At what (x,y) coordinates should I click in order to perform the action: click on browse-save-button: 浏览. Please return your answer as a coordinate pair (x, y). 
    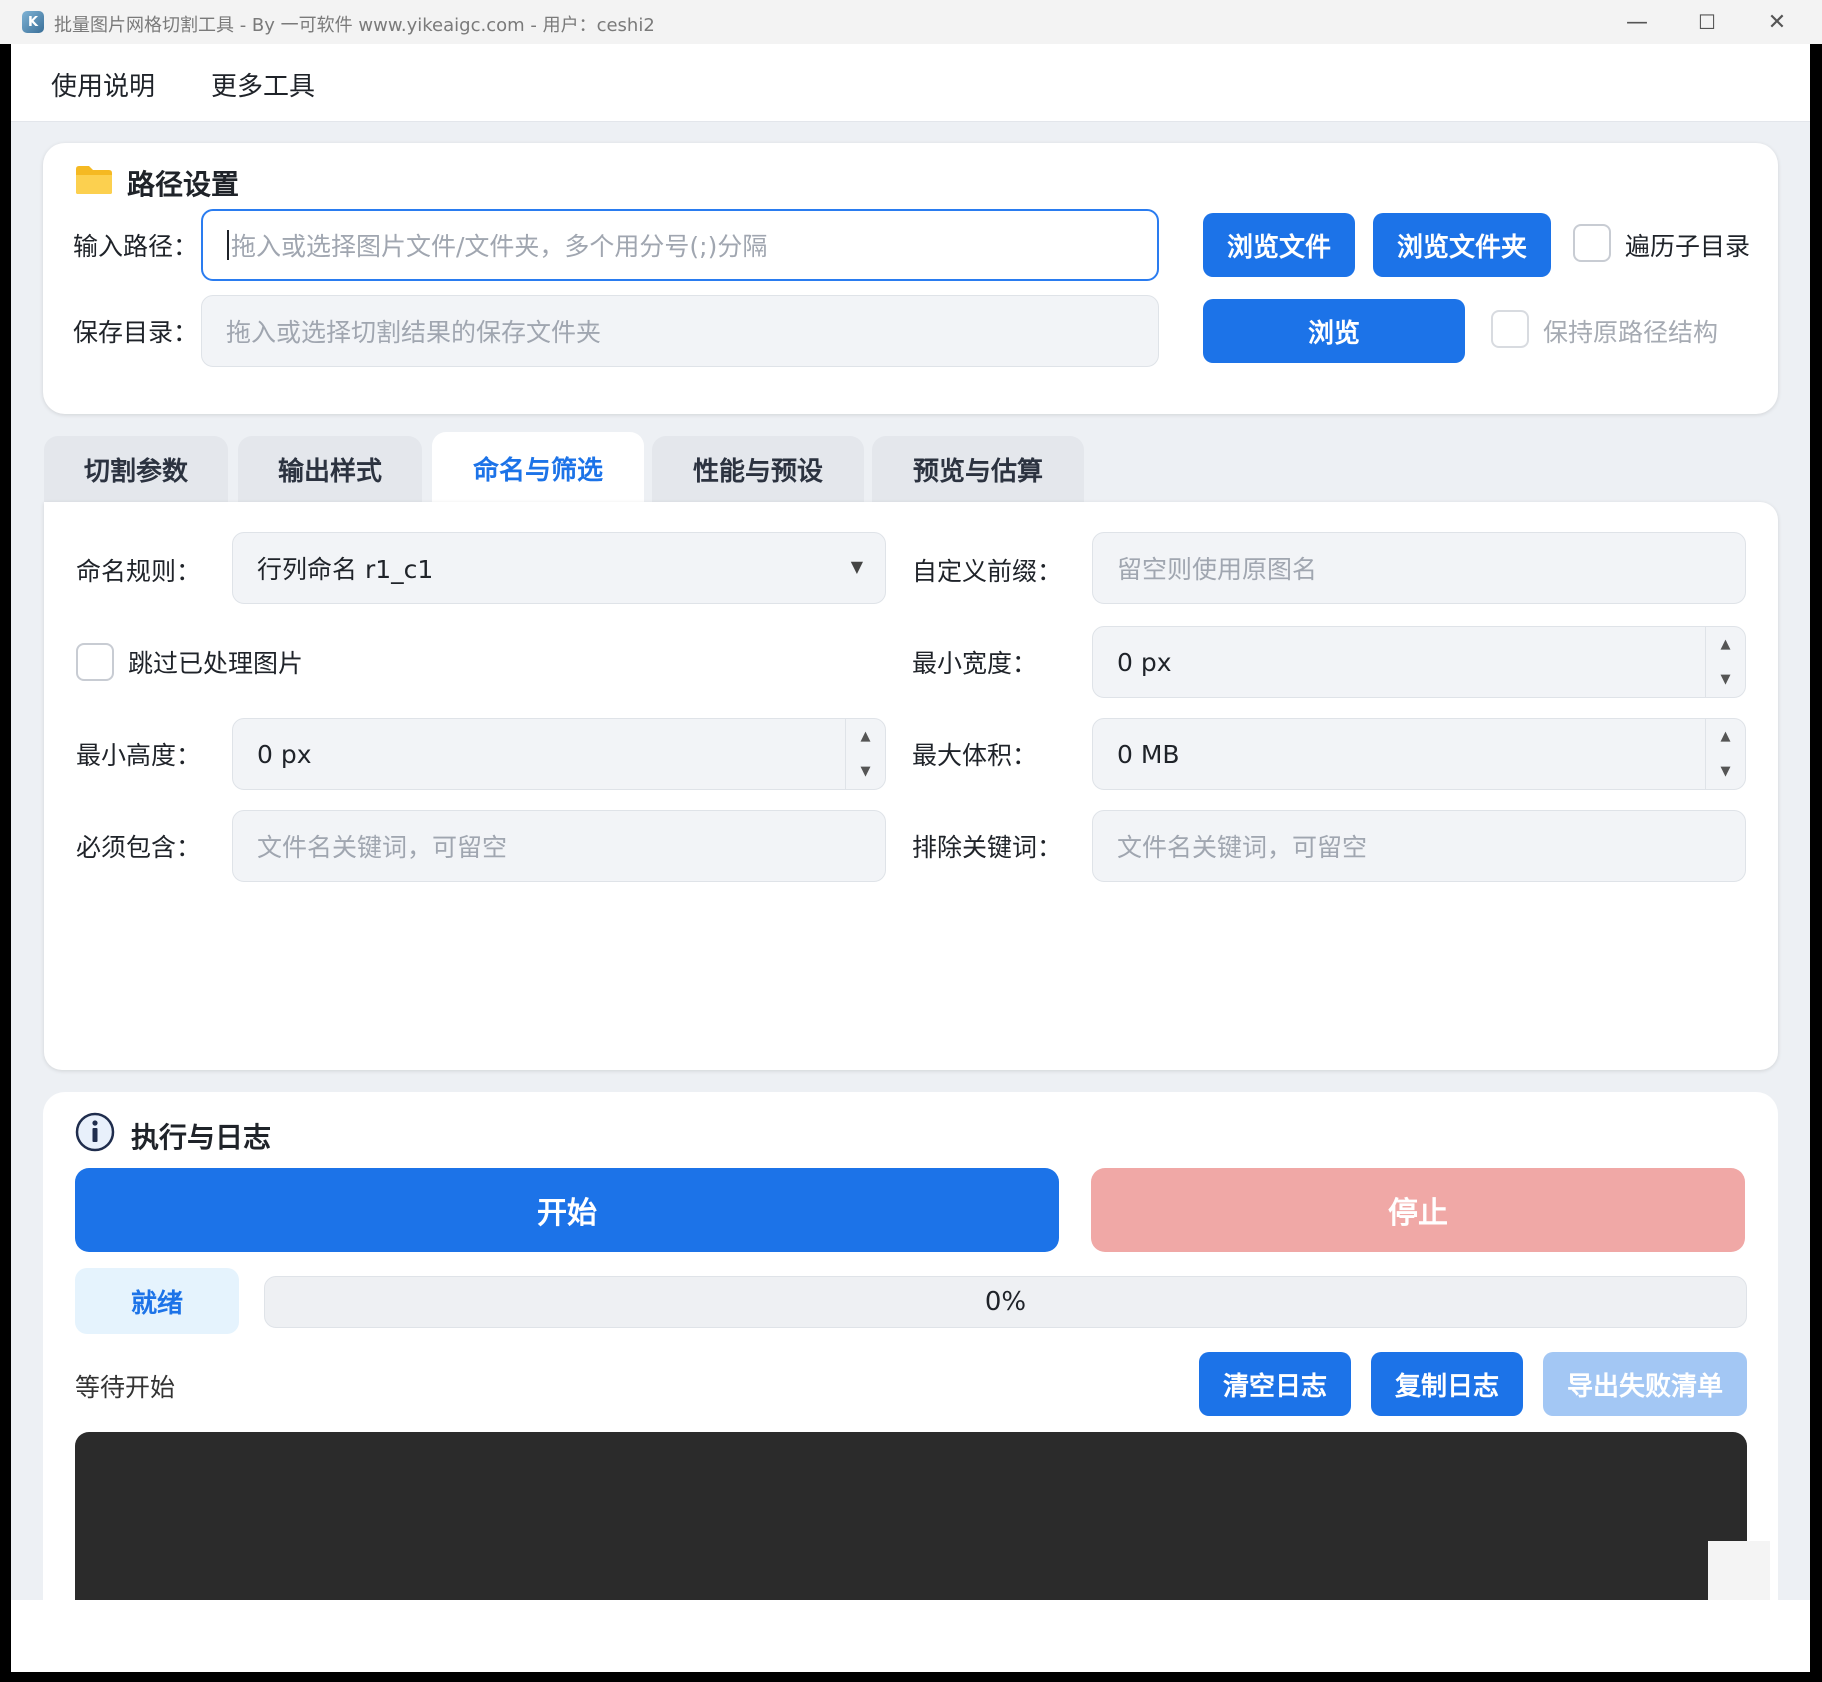
    Looking at the image, I should click on (1334, 331).